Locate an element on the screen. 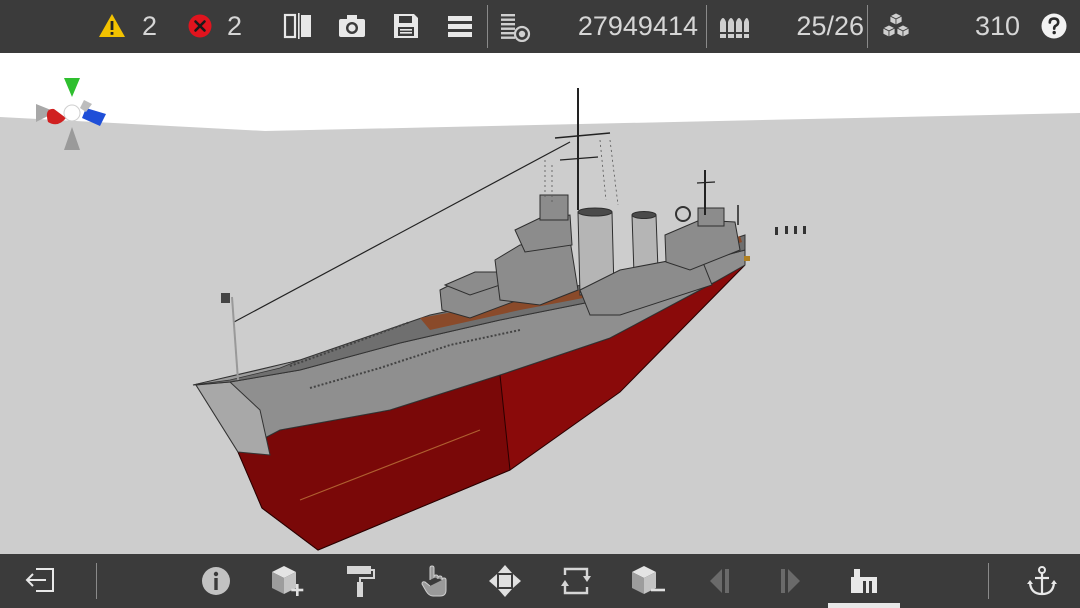  next-icon is located at coordinates (791, 581).